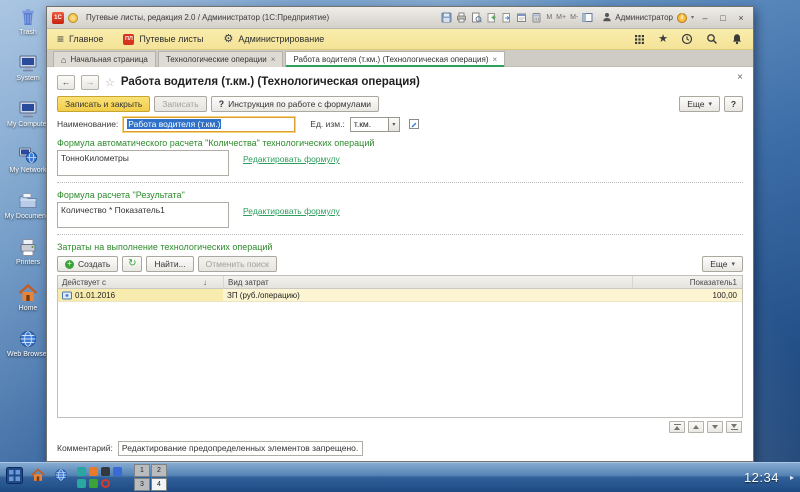 This screenshot has height=492, width=800. I want to click on cell-cost-type: ЗП (руб./операцию), so click(427, 295).